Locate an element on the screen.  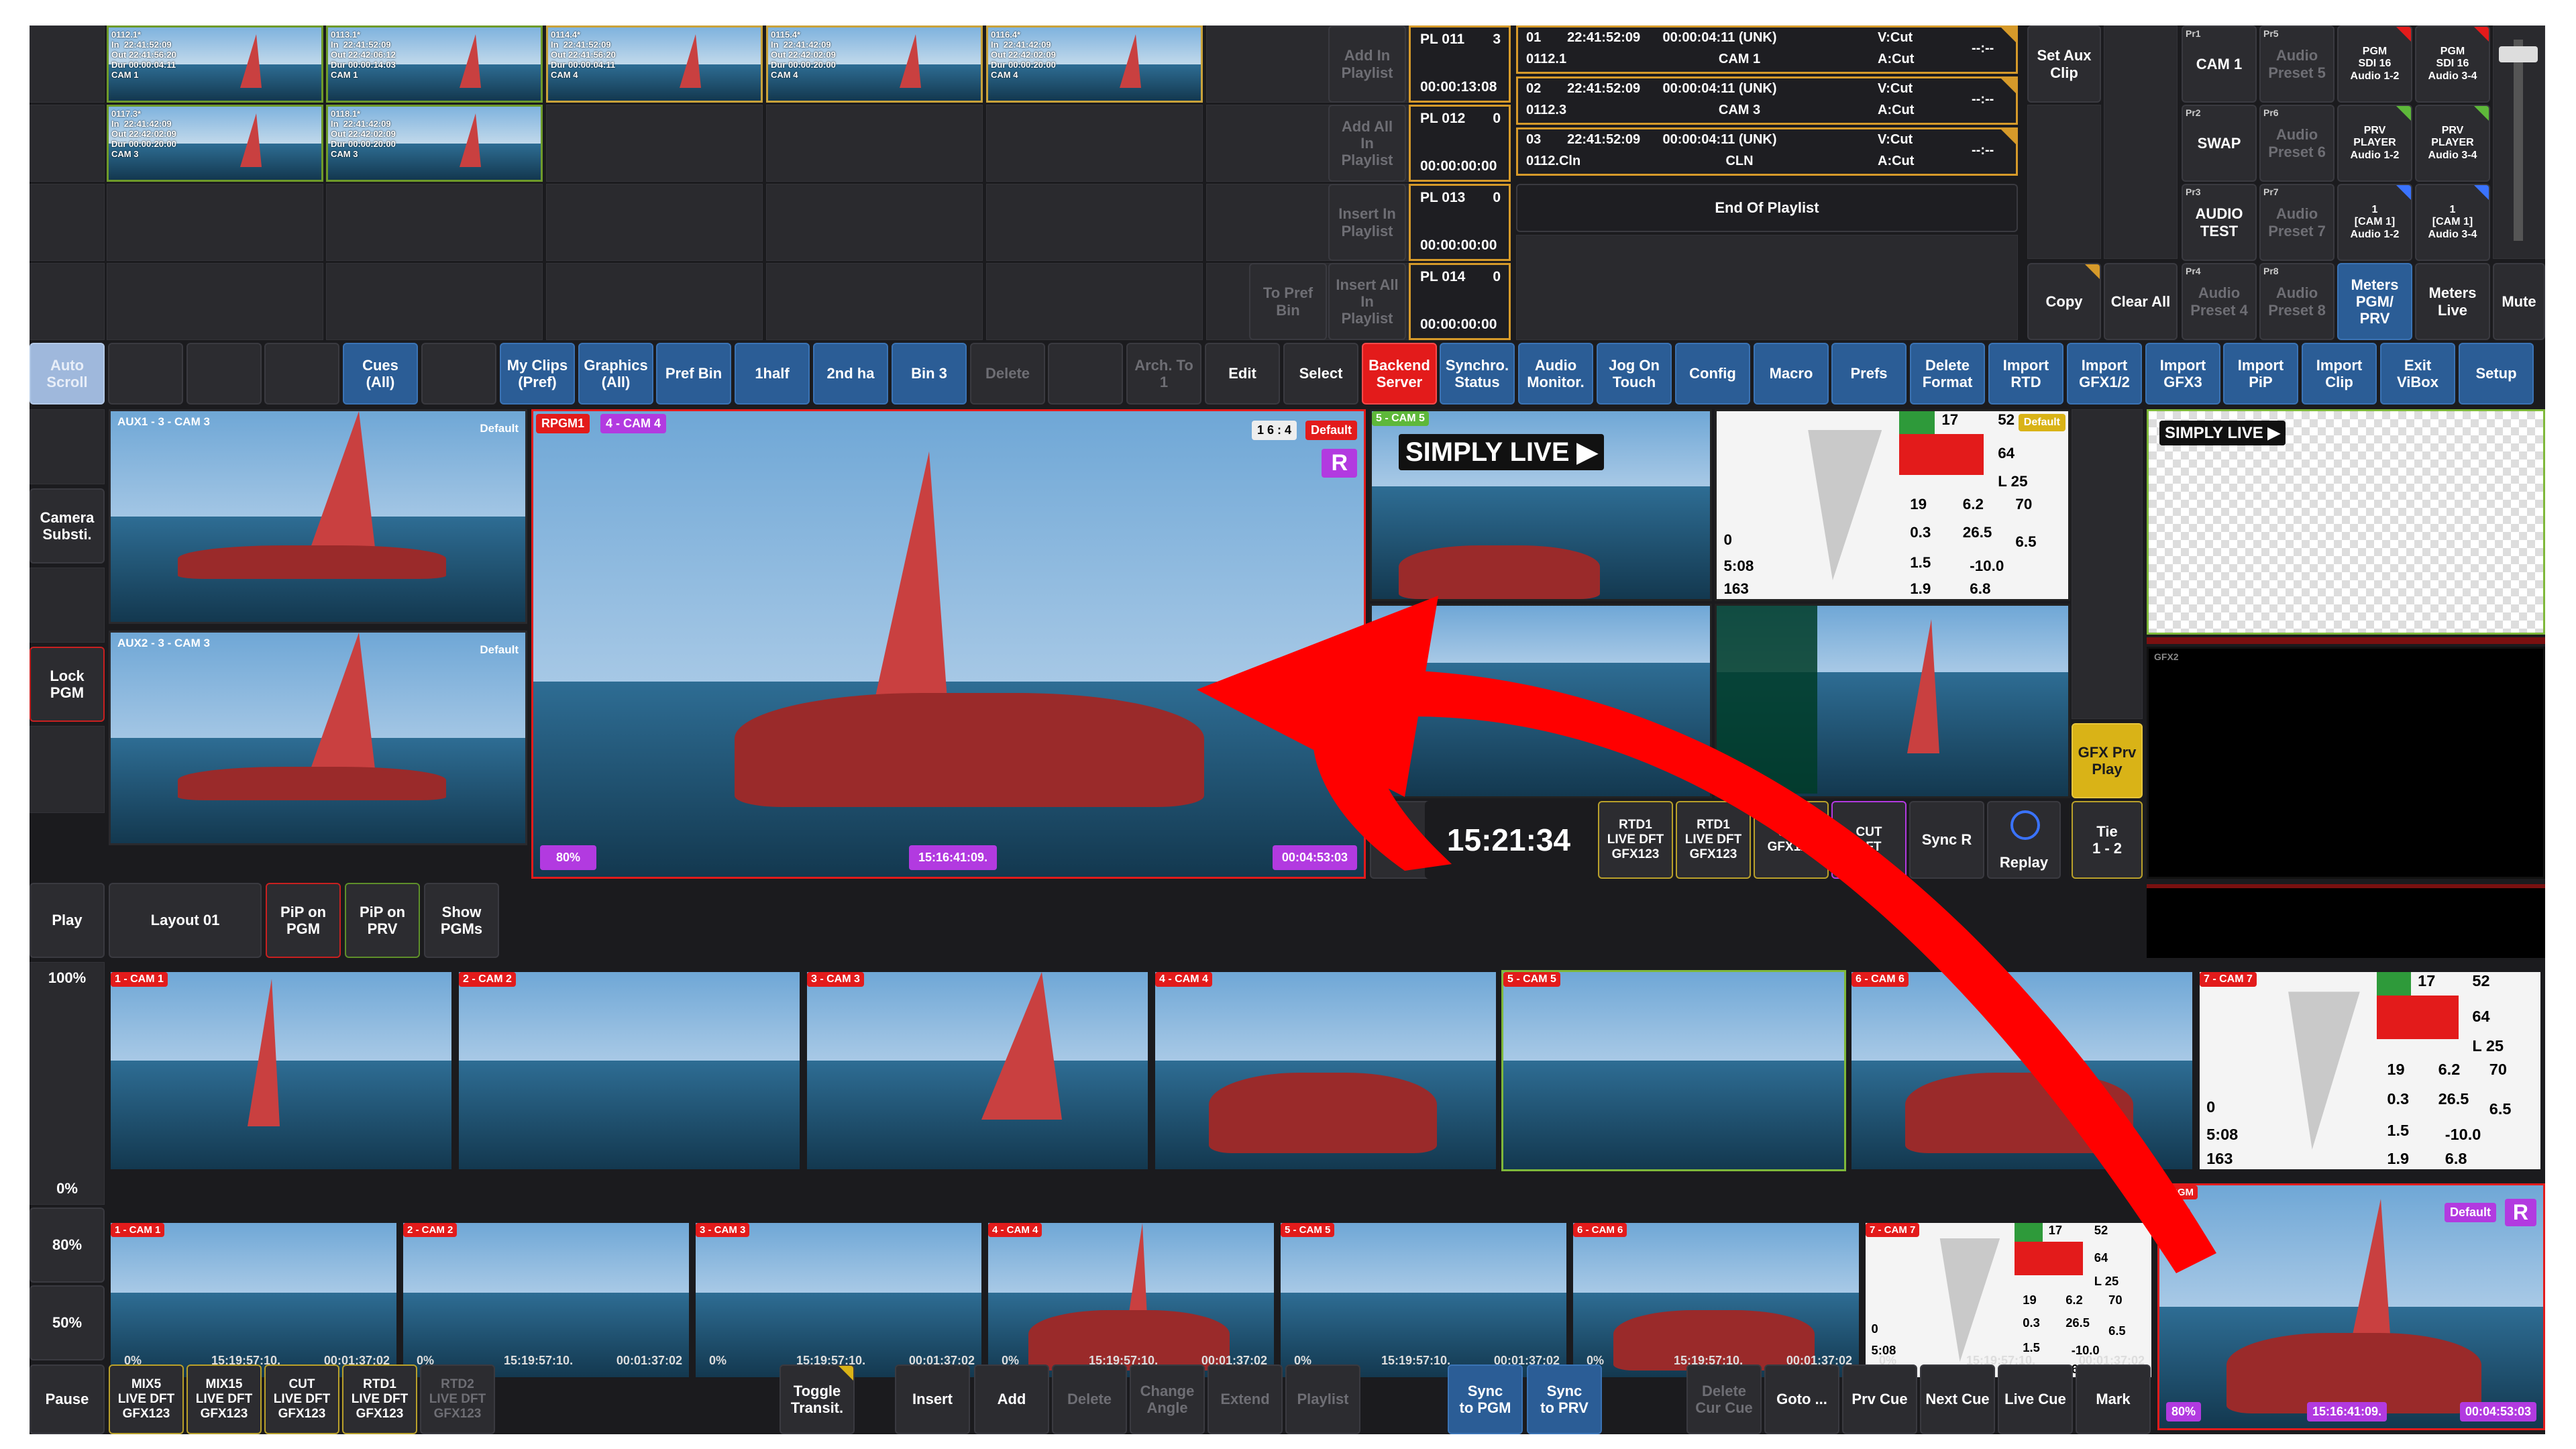
toolbar-2nd-ha-button: 2nd ha is located at coordinates (850, 374).